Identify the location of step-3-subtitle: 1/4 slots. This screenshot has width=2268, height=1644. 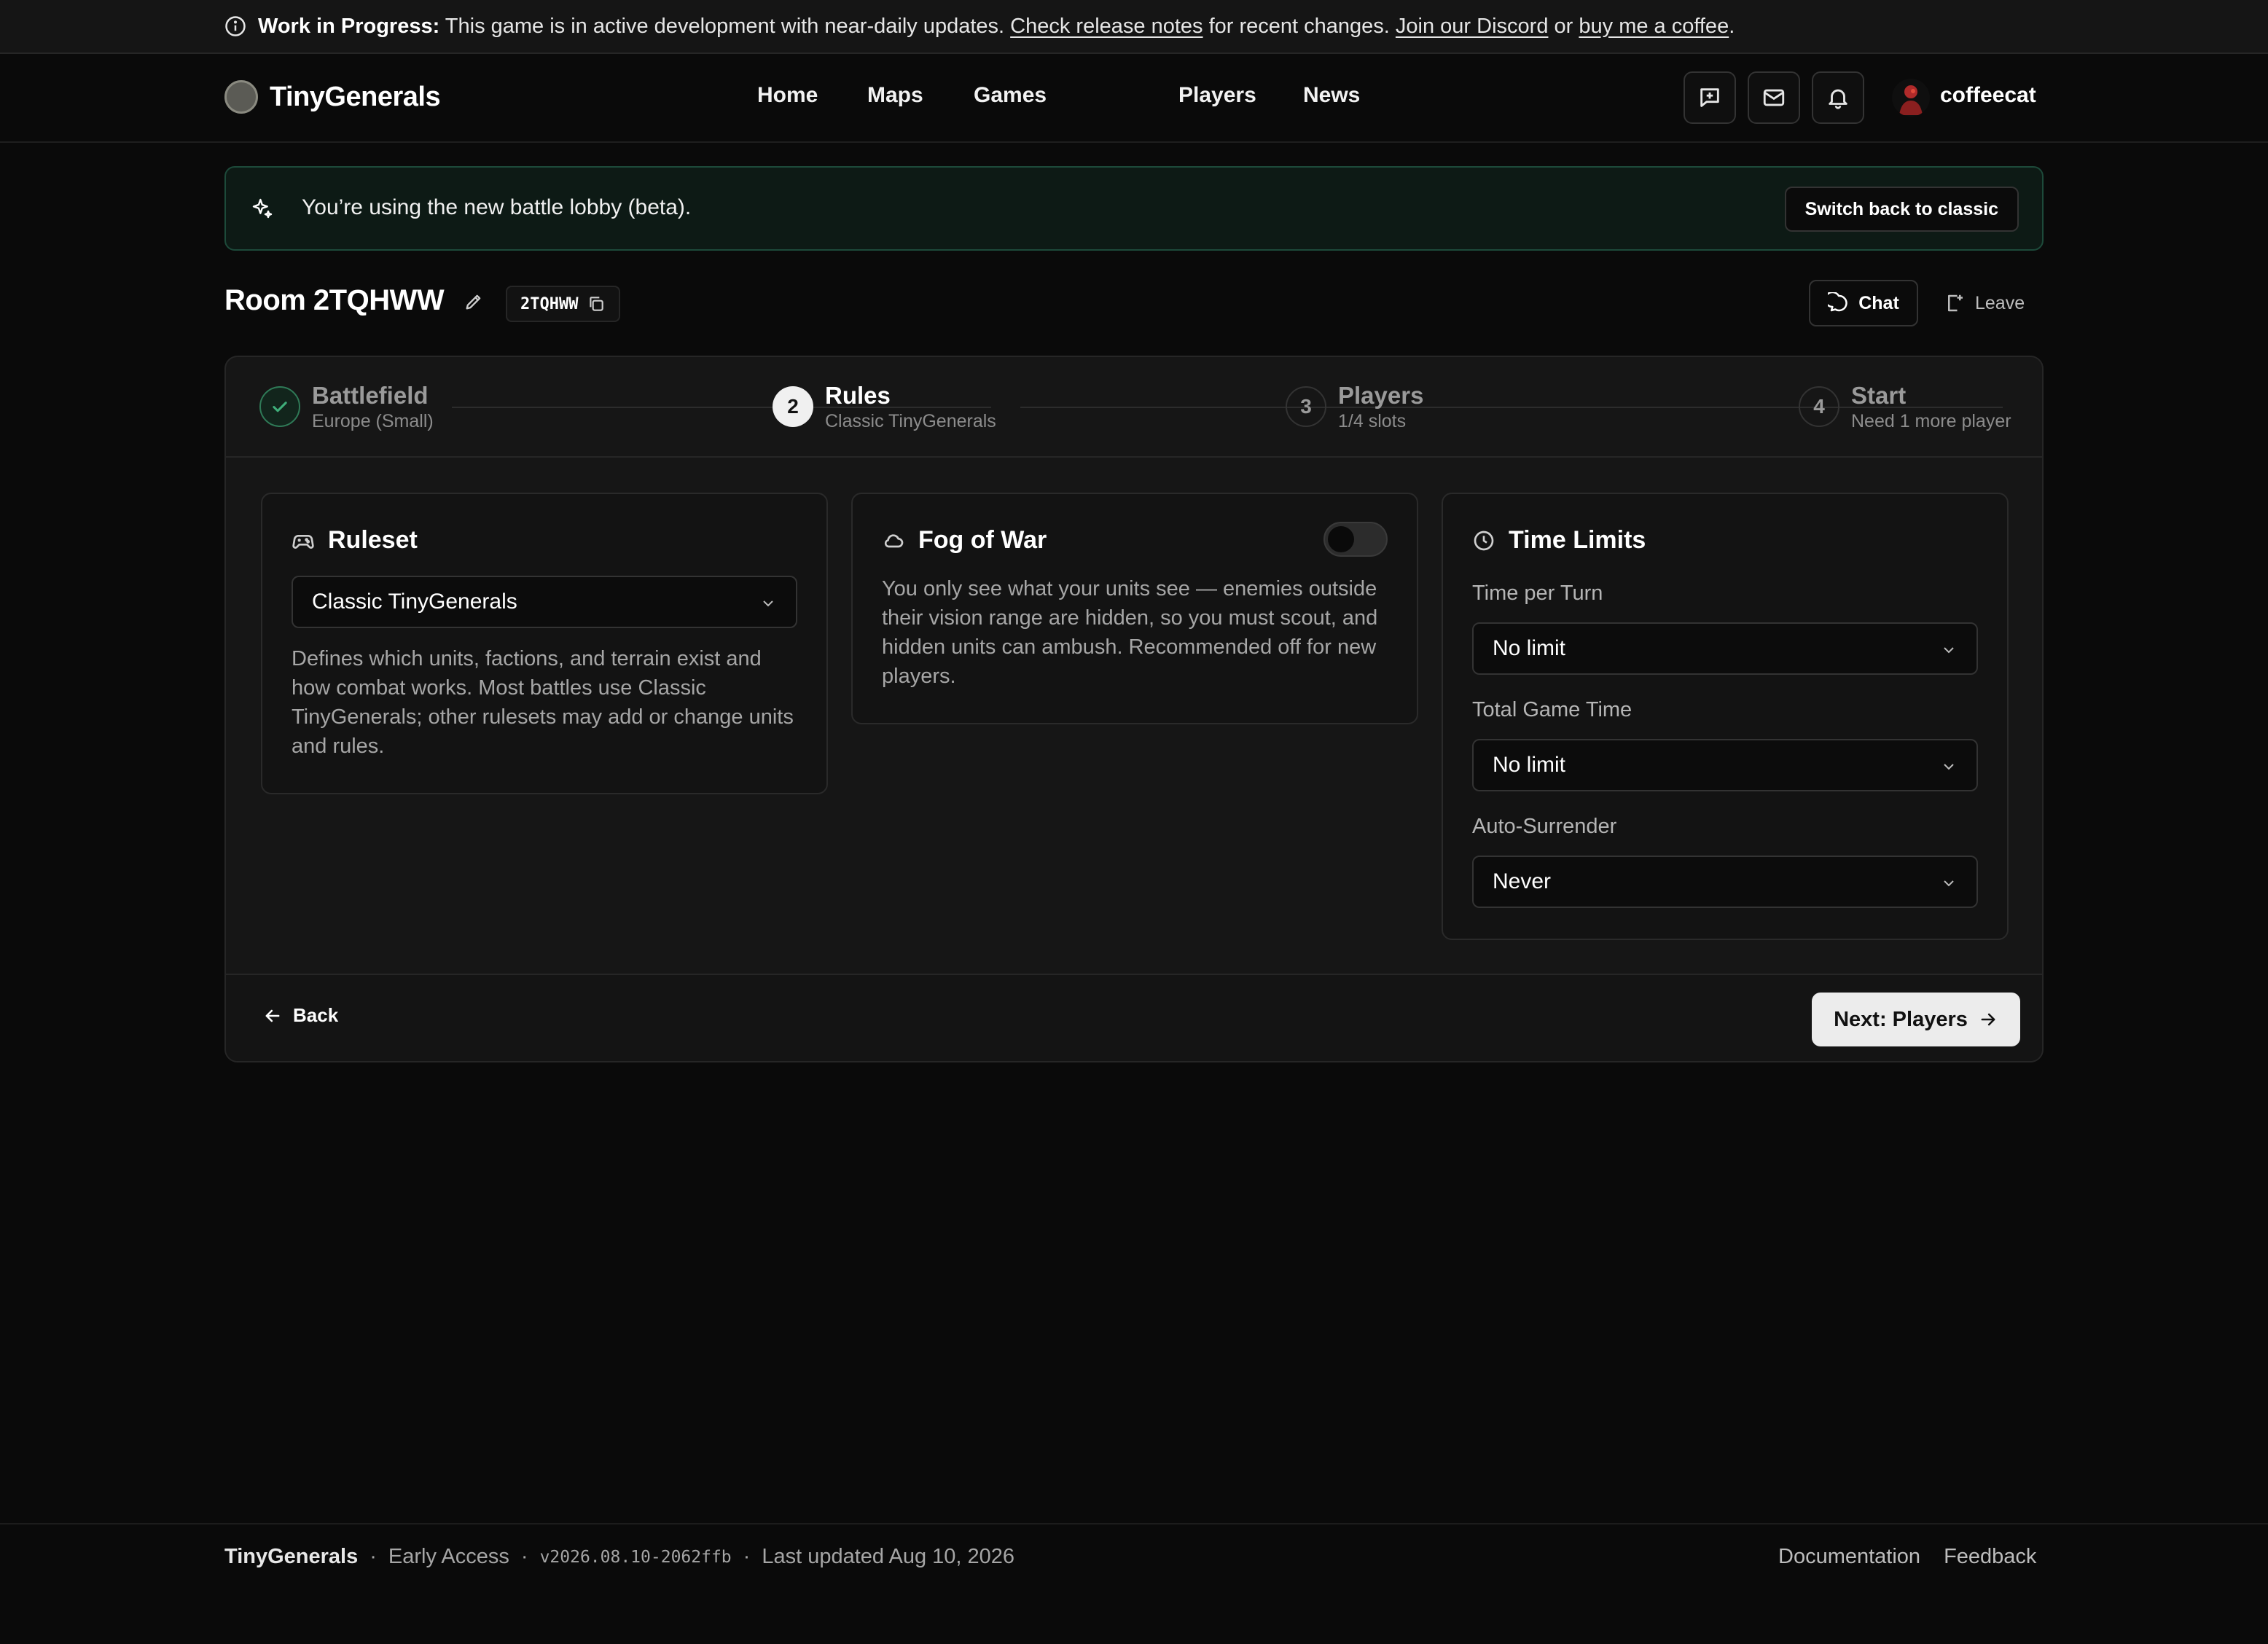
(1372, 421).